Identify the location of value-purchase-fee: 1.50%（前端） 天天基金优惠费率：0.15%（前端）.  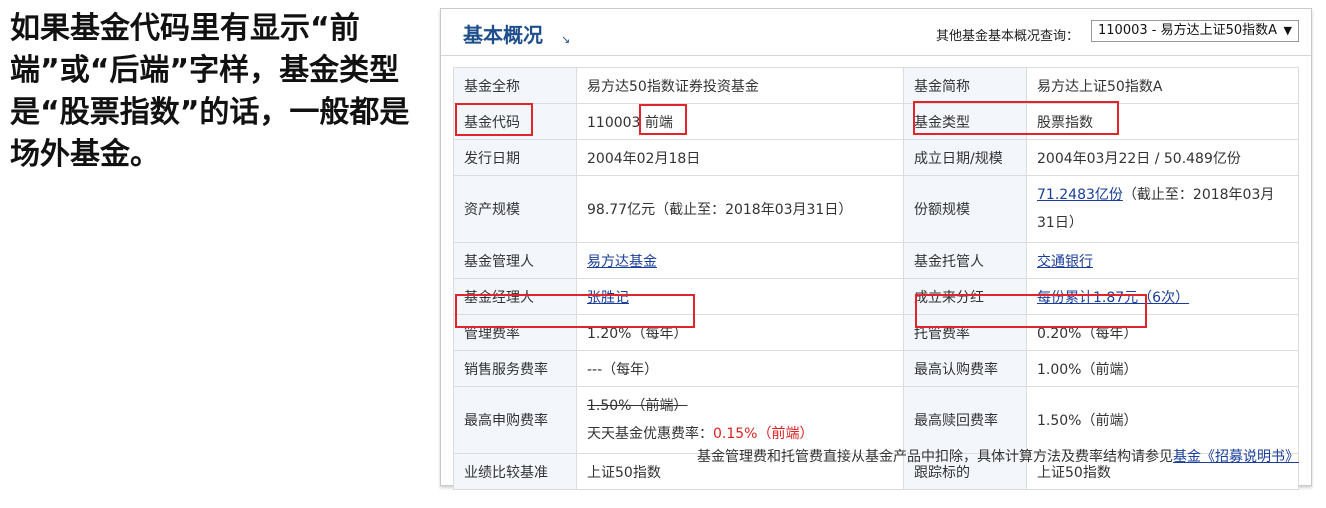
(740, 420).